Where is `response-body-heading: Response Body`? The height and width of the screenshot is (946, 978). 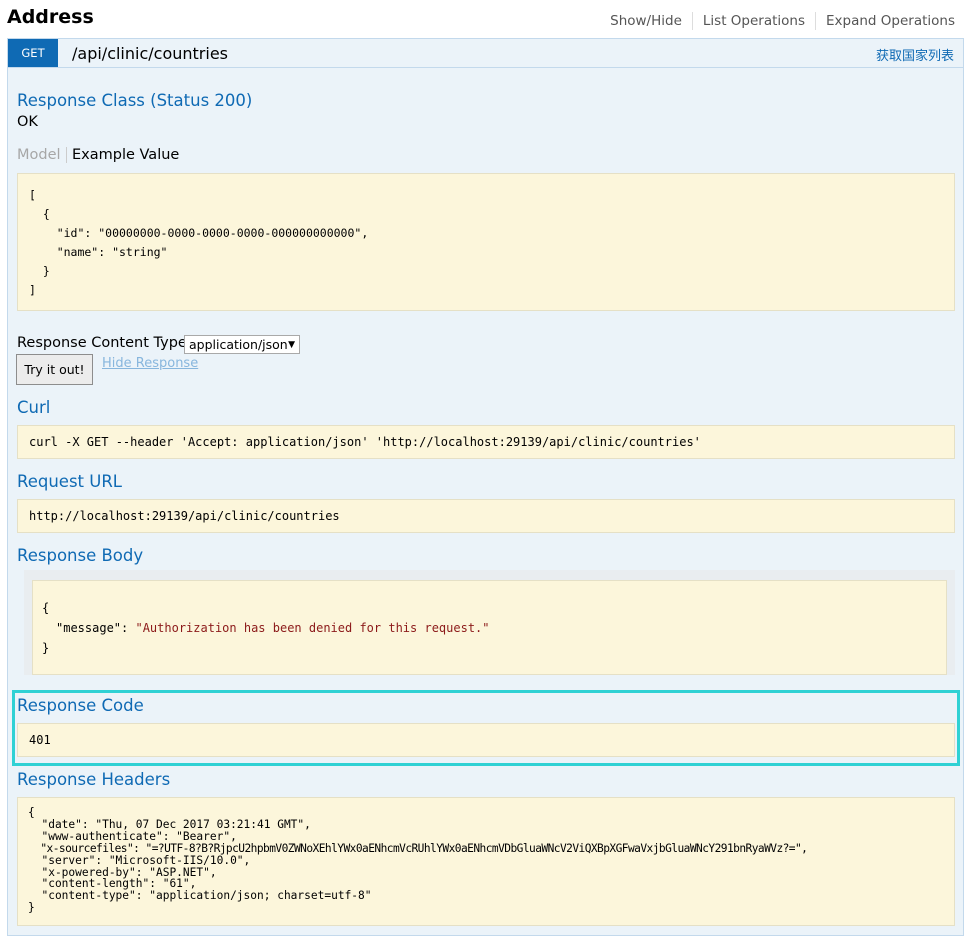
response-body-heading: Response Body is located at coordinates (80, 555).